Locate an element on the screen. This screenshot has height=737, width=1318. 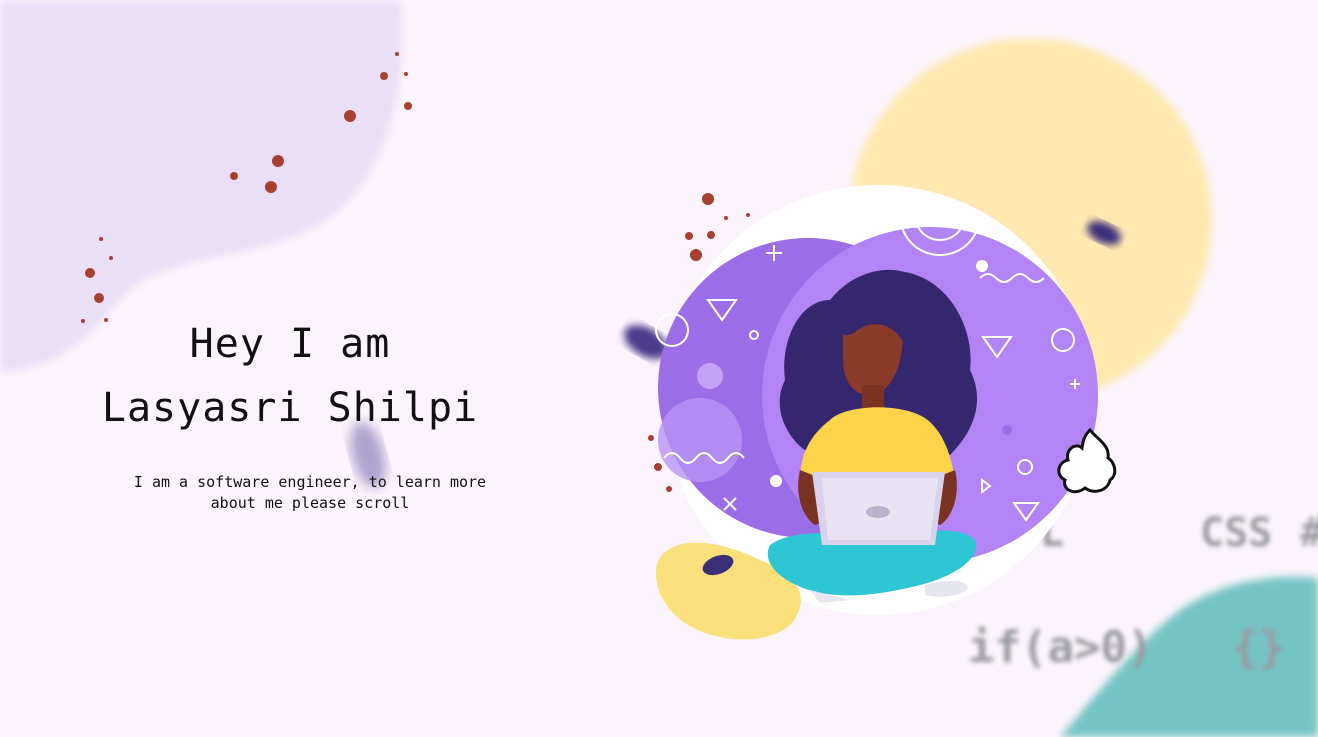
hero-subtitle-line1: I am a software engineer, to learn more is located at coordinates (310, 482).